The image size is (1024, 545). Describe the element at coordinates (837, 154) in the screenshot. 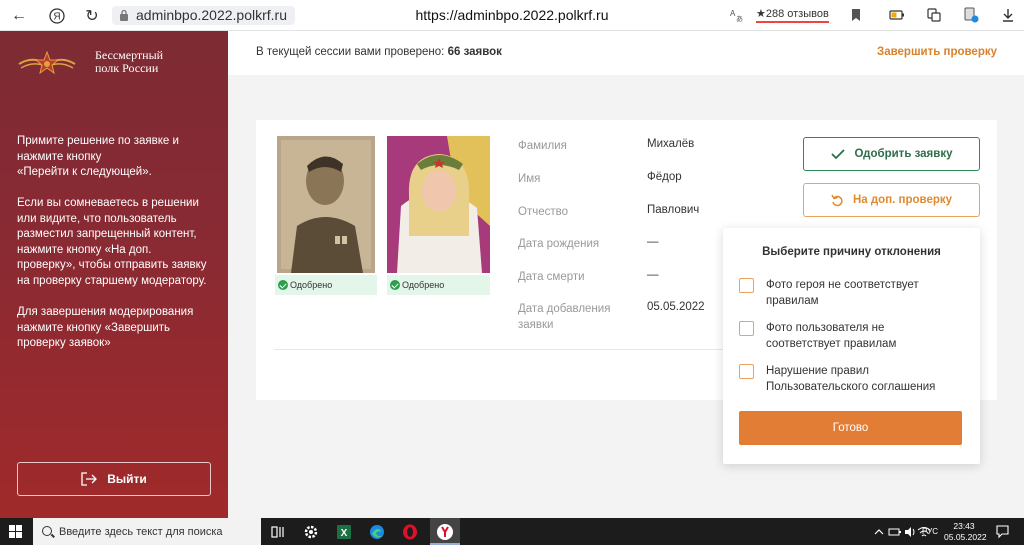

I see `checkmark-icon` at that location.